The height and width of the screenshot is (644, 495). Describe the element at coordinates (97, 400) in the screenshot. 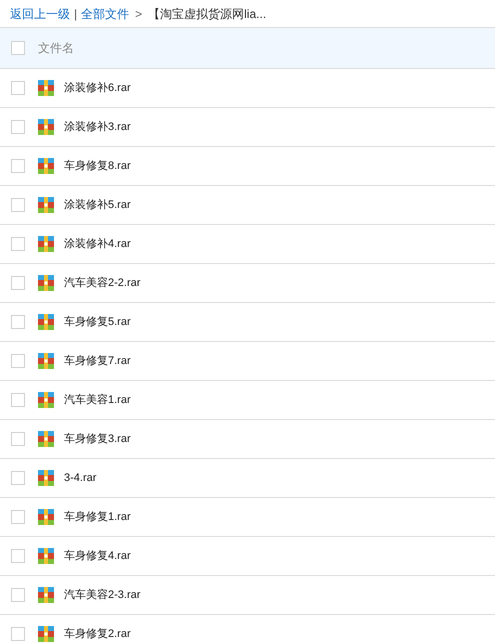

I see `file-name: 汽车美容1.rar` at that location.